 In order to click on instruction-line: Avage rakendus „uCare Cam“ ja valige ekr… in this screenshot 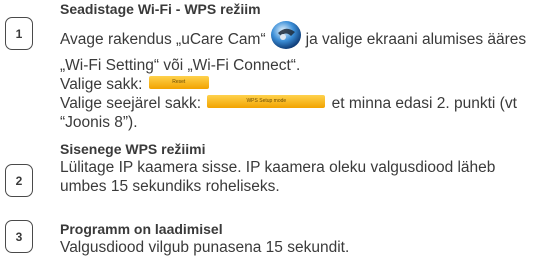, I will do `click(295, 38)`.